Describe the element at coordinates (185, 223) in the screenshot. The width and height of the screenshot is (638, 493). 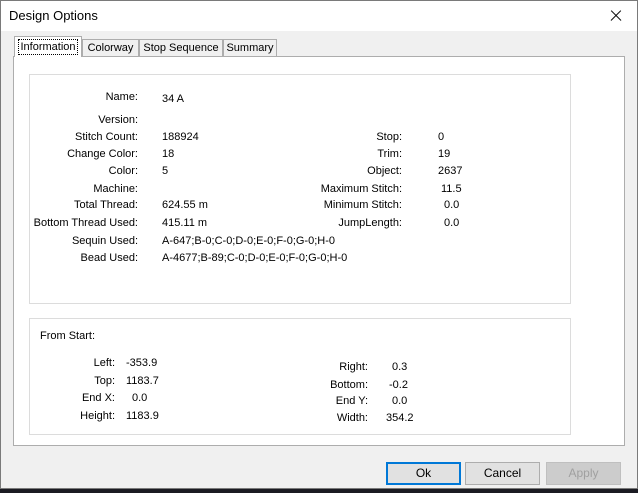
I see `bottom-thread-value: 415.11 m` at that location.